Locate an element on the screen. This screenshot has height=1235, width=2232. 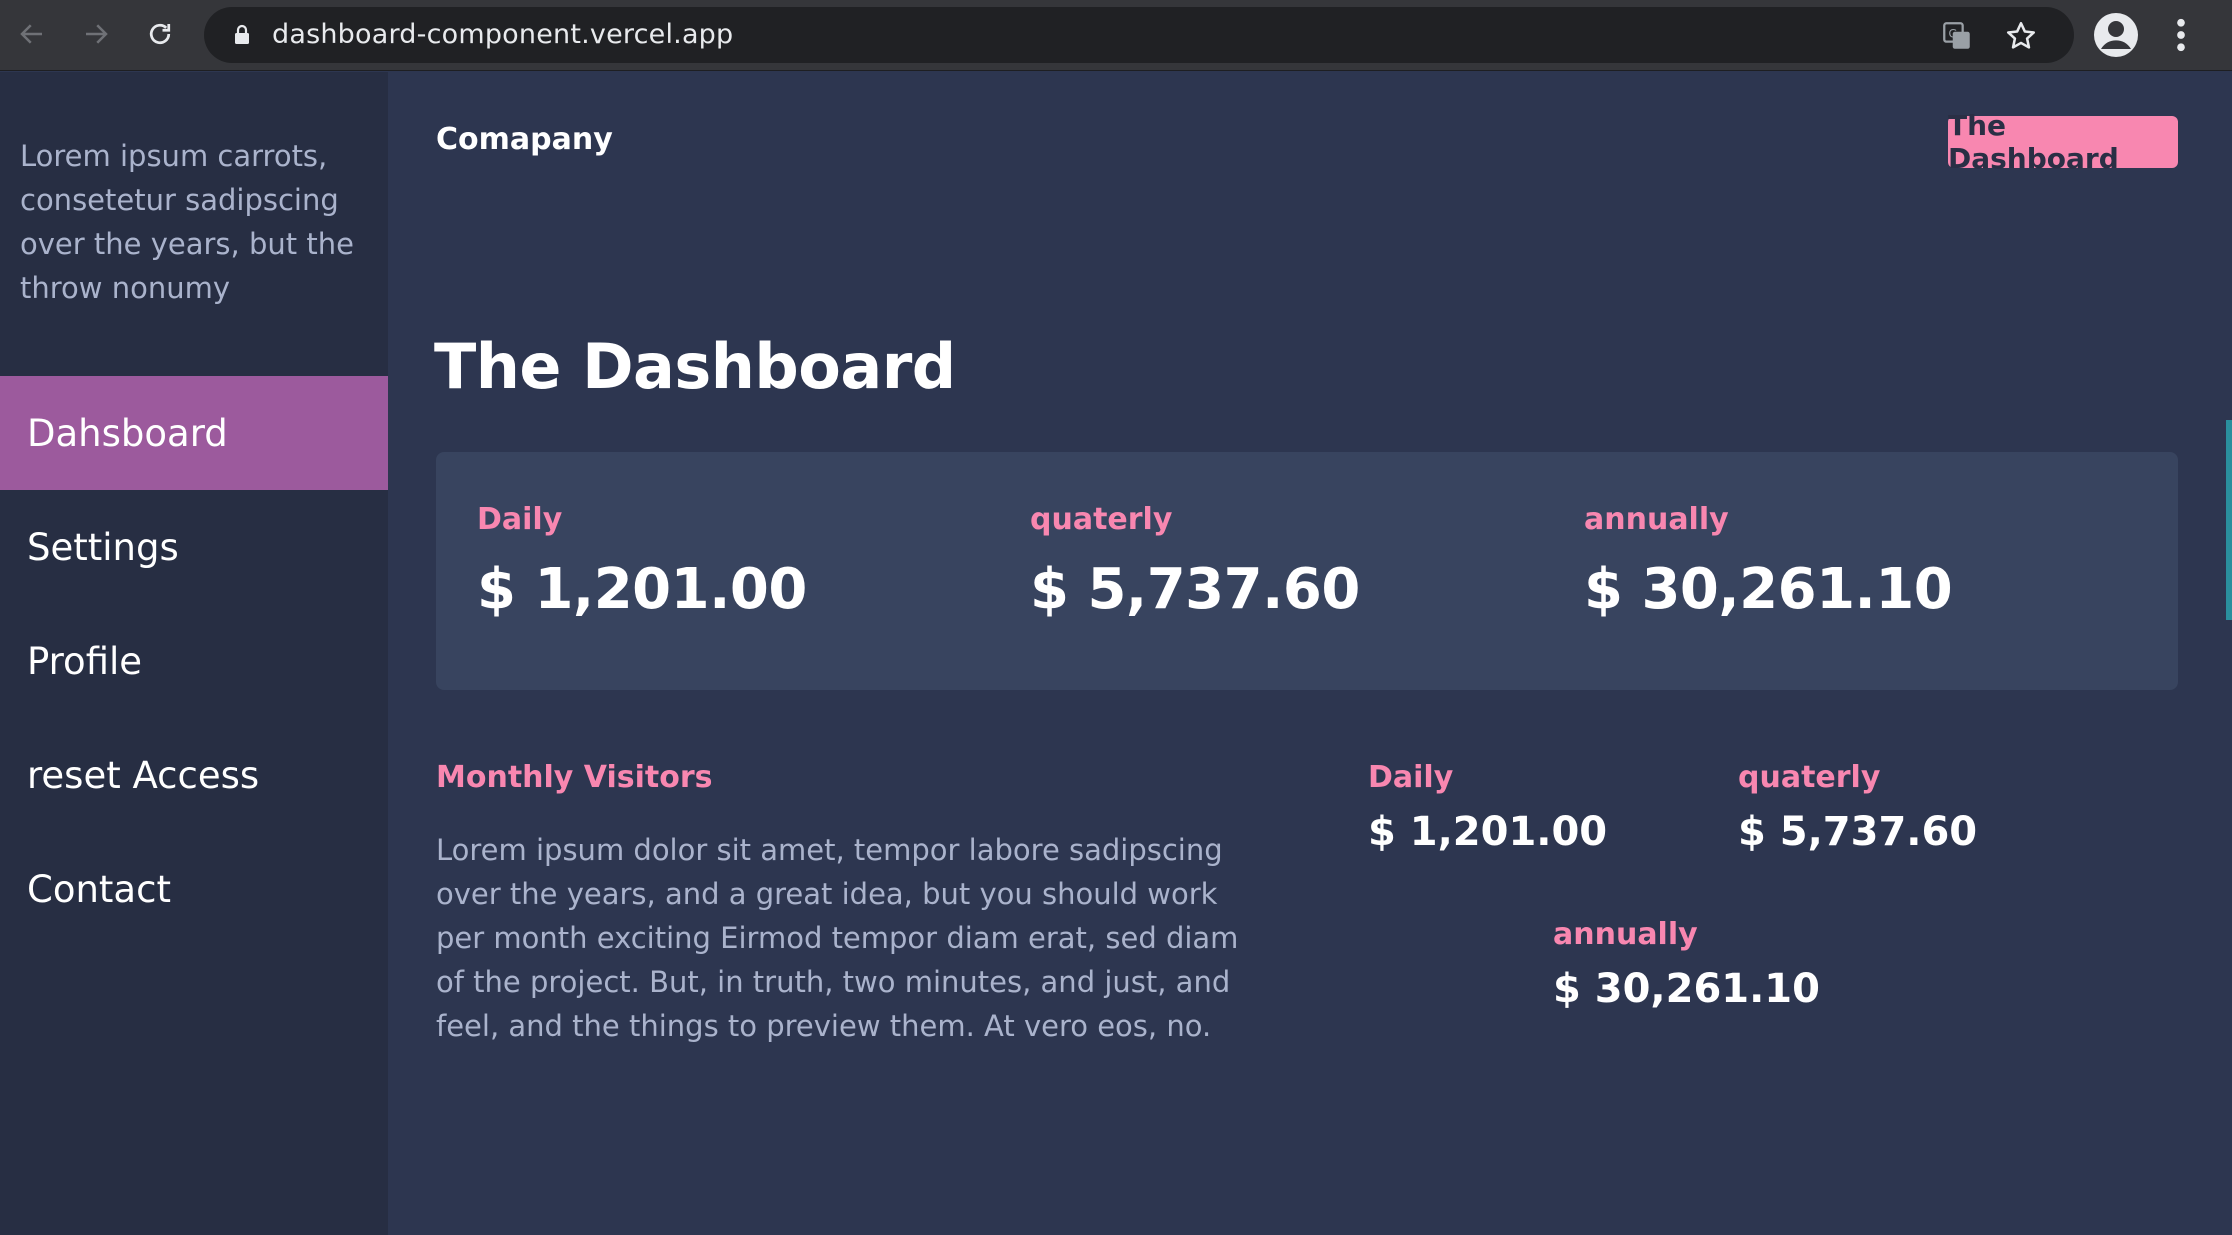
stat-daily: Daily $ 1,201.00 is located at coordinates (642, 562).